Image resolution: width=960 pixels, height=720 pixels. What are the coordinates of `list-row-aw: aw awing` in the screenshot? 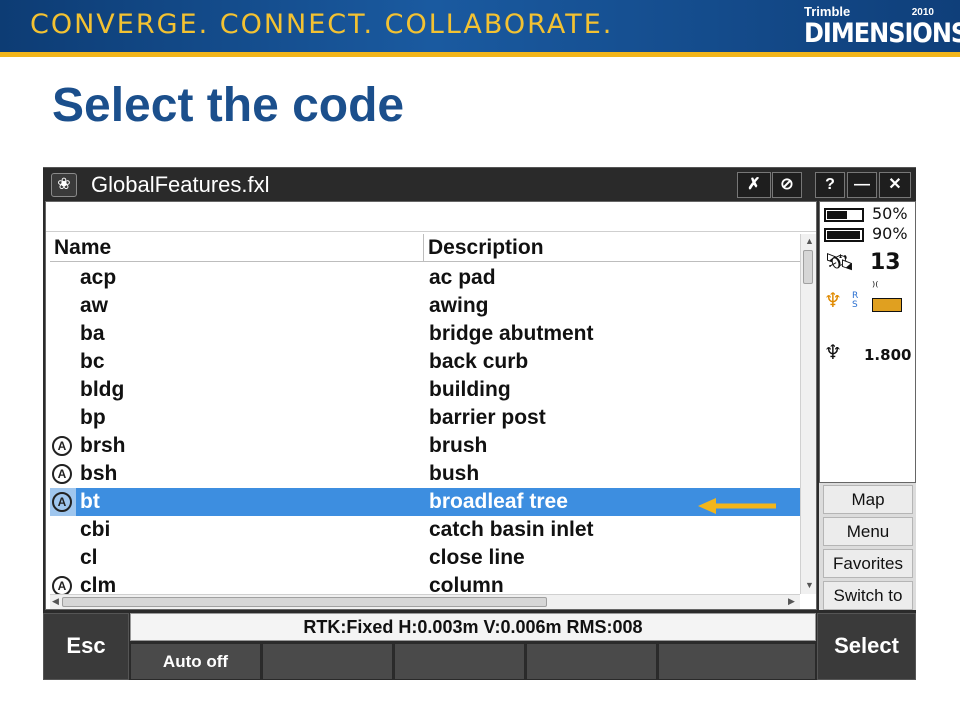 It's located at (425, 306).